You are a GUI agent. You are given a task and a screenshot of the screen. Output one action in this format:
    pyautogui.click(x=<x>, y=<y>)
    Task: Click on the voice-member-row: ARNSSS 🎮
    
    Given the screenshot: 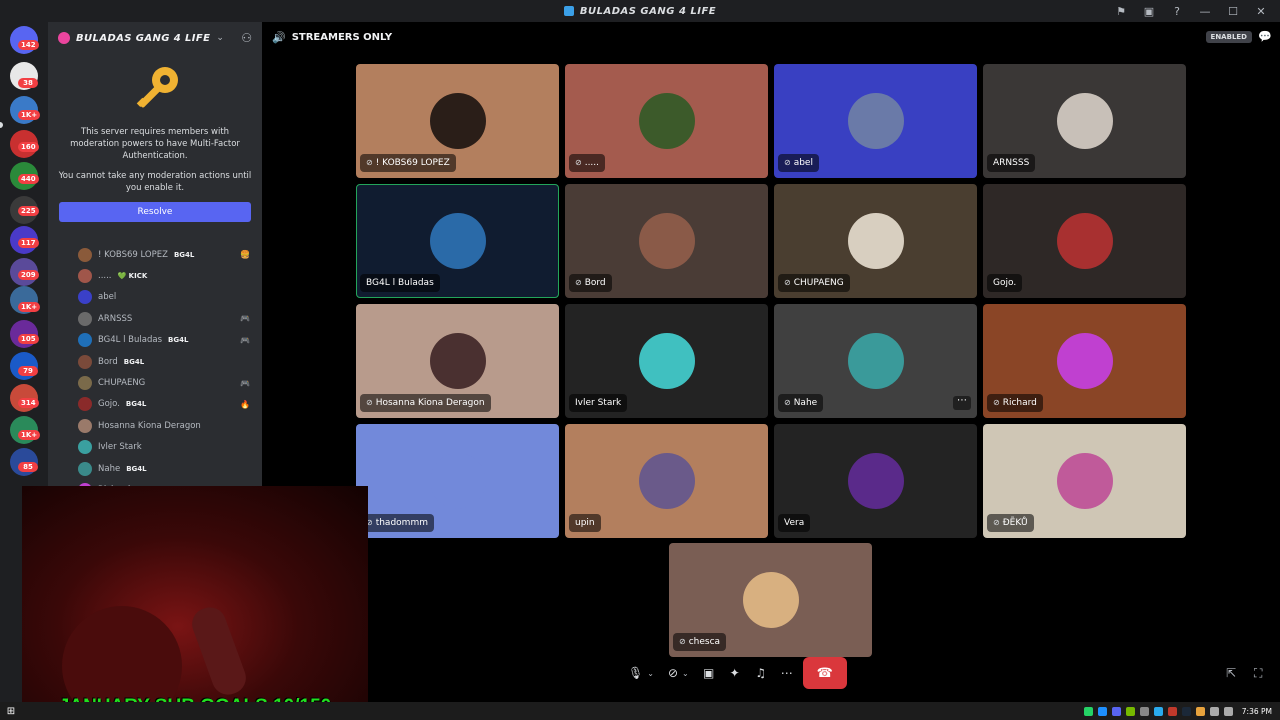 What is the action you would take?
    pyautogui.click(x=155, y=318)
    